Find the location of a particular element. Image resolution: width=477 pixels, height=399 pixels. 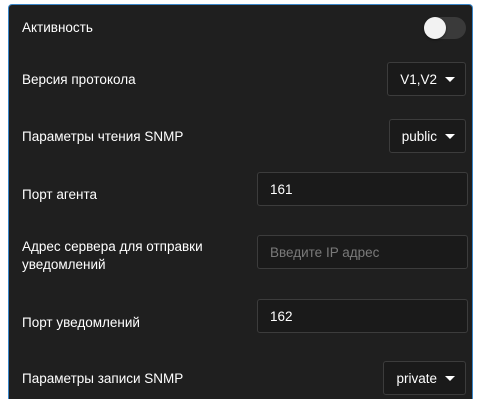

trap-server-label-line1: Адрес сервера для отправки is located at coordinates (112, 246).